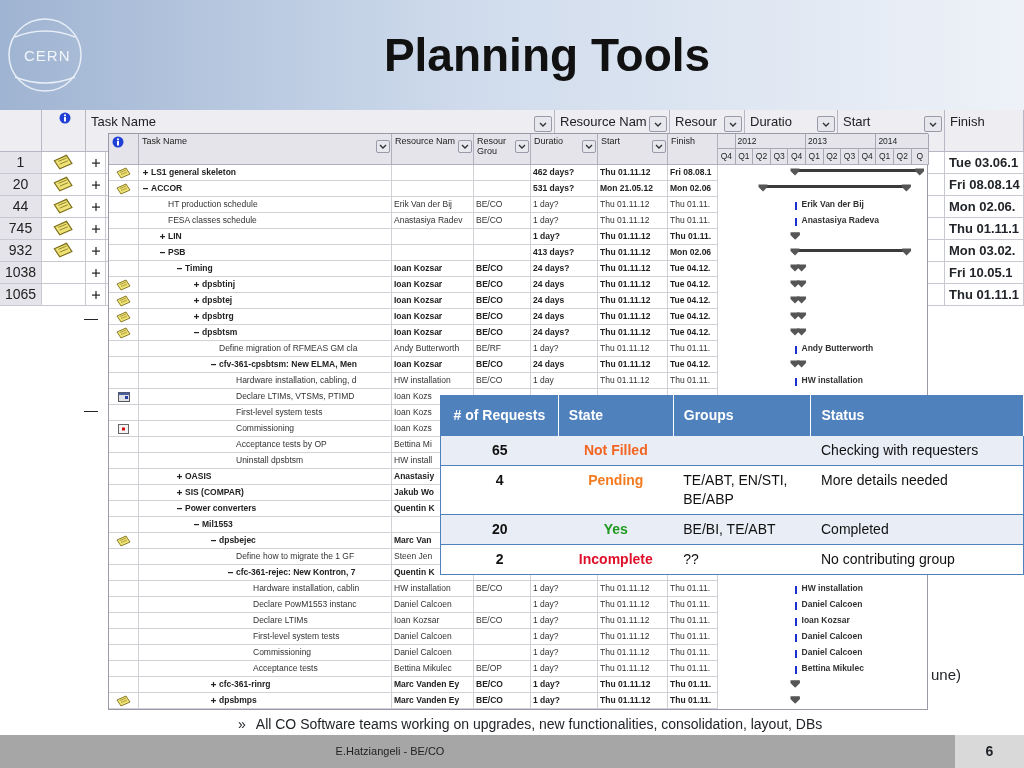 This screenshot has height=768, width=1024. Describe the element at coordinates (967, 122) in the screenshot. I see `column-header: Finish` at that location.